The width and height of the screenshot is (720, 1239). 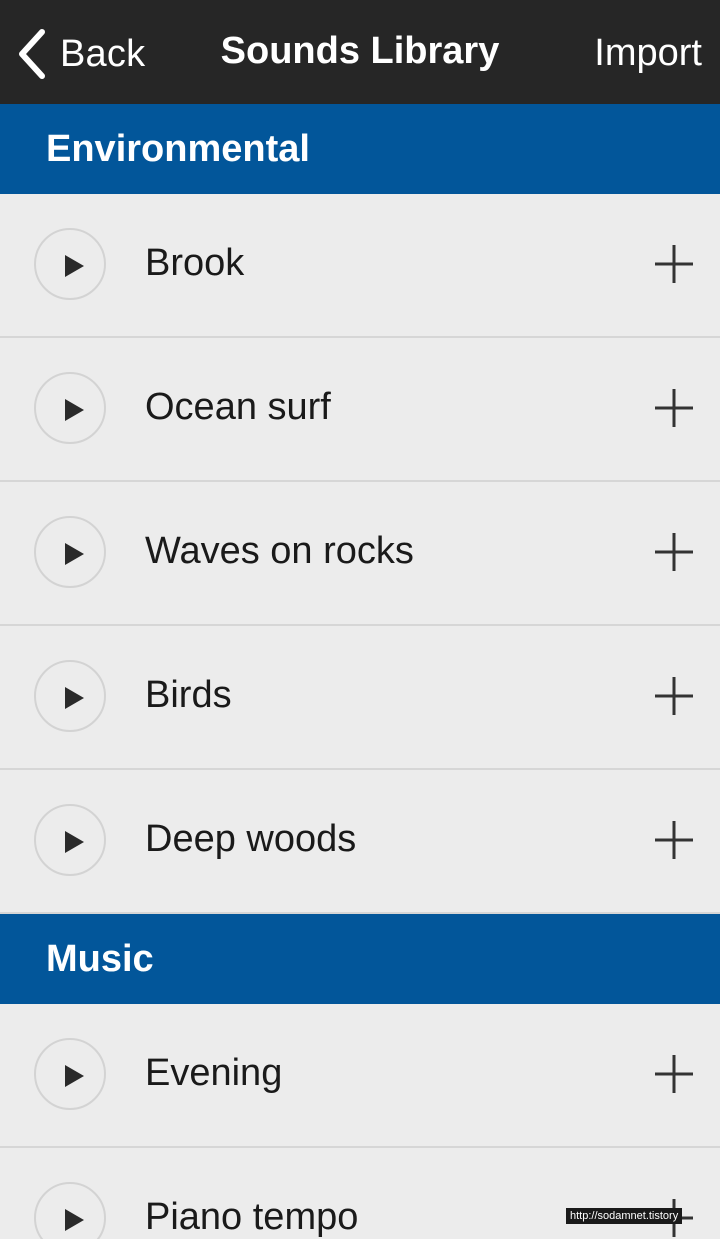 I want to click on list-item: Evening, so click(x=360, y=1076).